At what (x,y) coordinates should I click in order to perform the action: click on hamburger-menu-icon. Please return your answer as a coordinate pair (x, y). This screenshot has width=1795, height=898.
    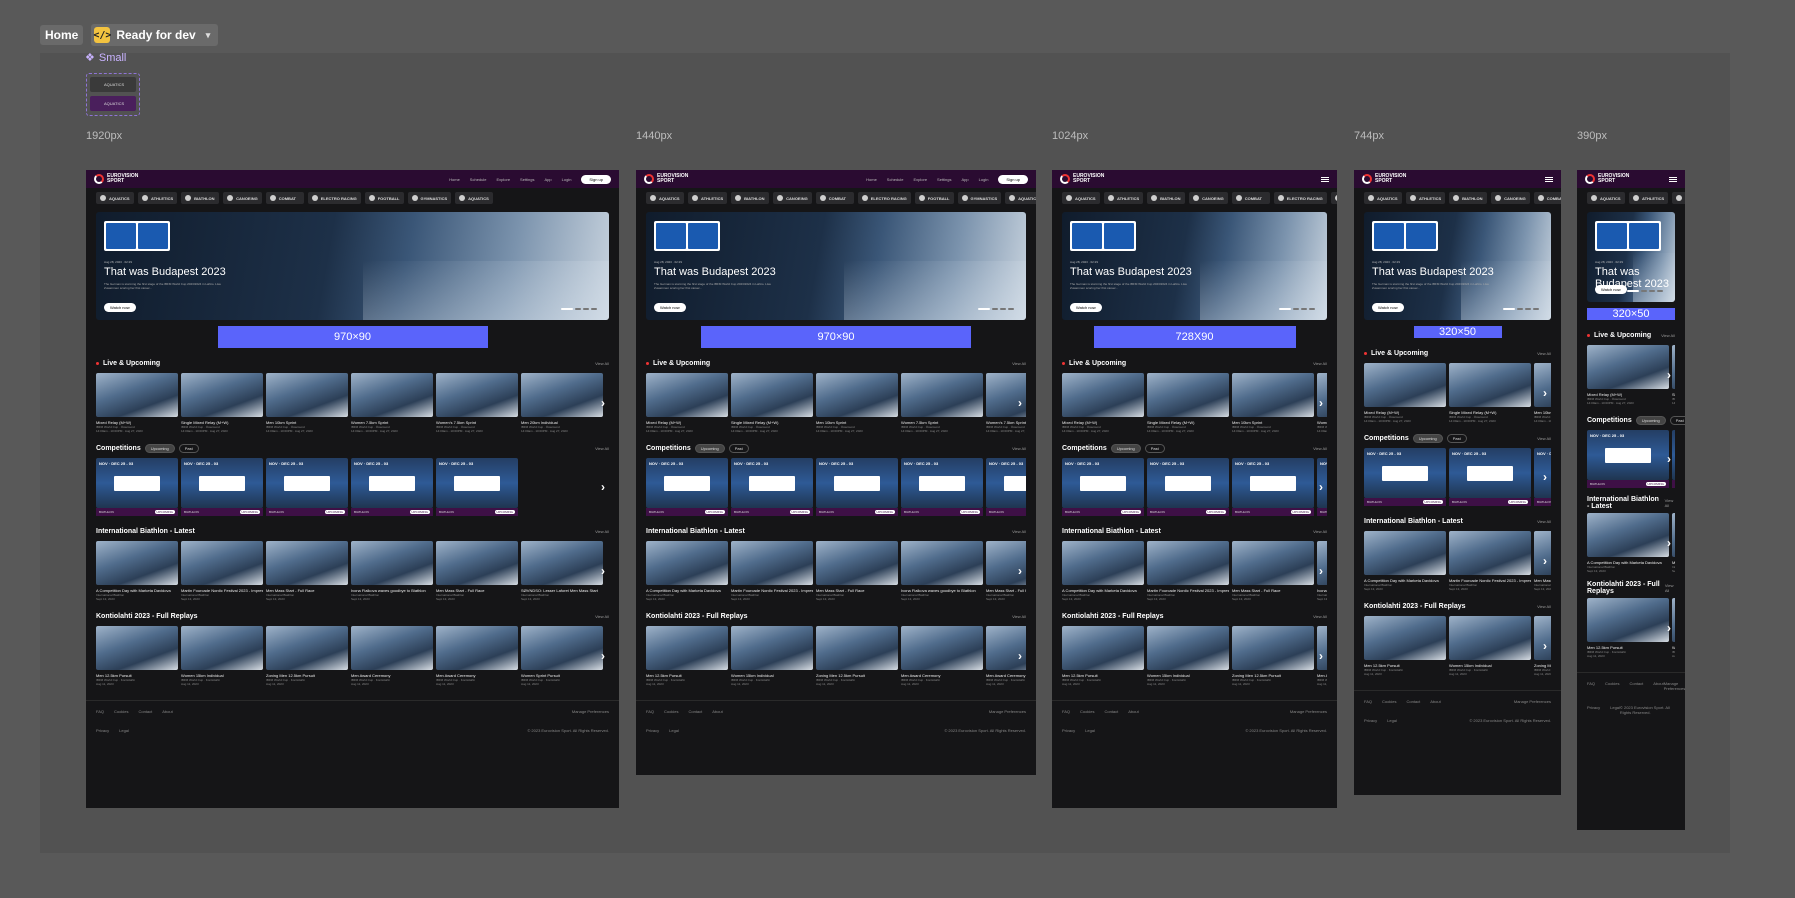
    Looking at the image, I should click on (1325, 179).